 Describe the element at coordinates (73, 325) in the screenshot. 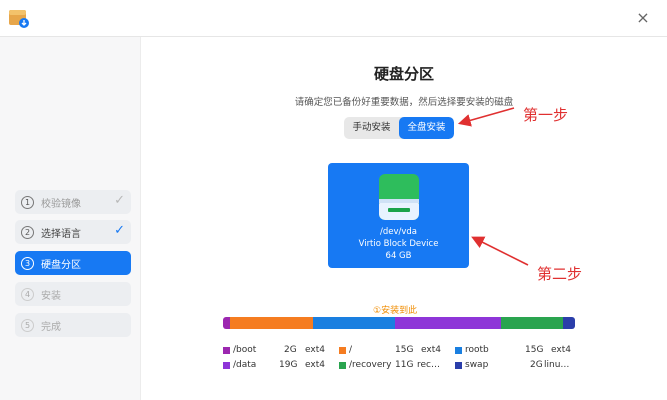

I see `step-finish: 5 完成` at that location.